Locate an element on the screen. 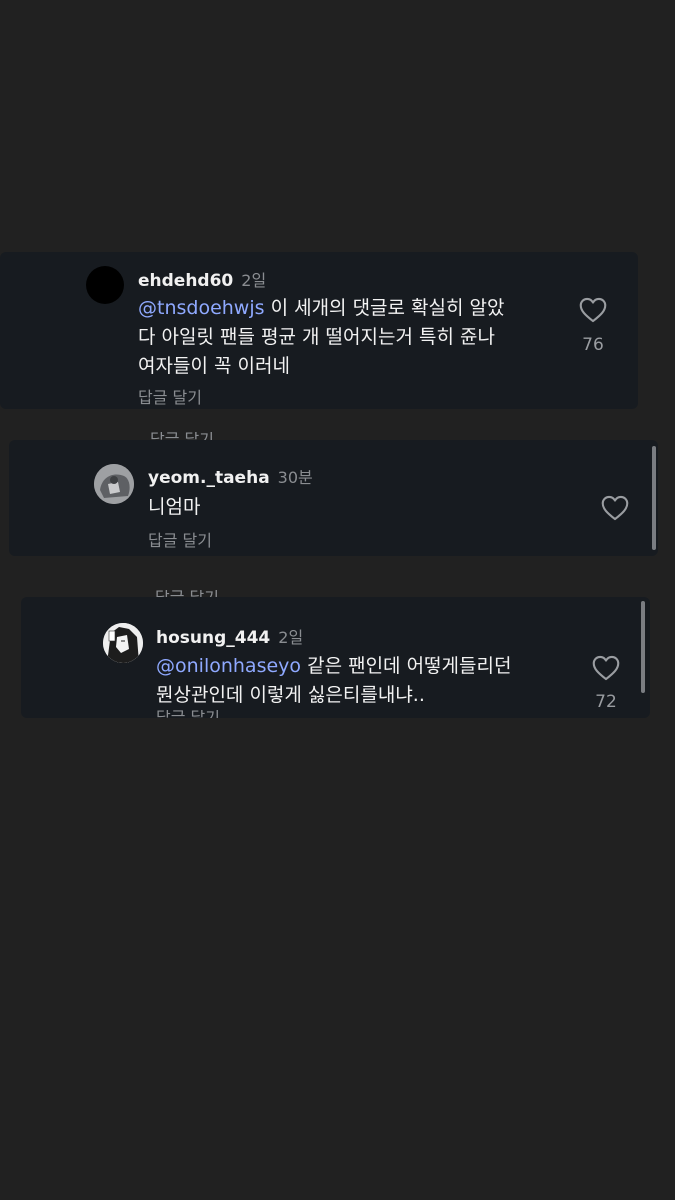 Image resolution: width=675 pixels, height=1200 pixels. like-count: 76 is located at coordinates (593, 345).